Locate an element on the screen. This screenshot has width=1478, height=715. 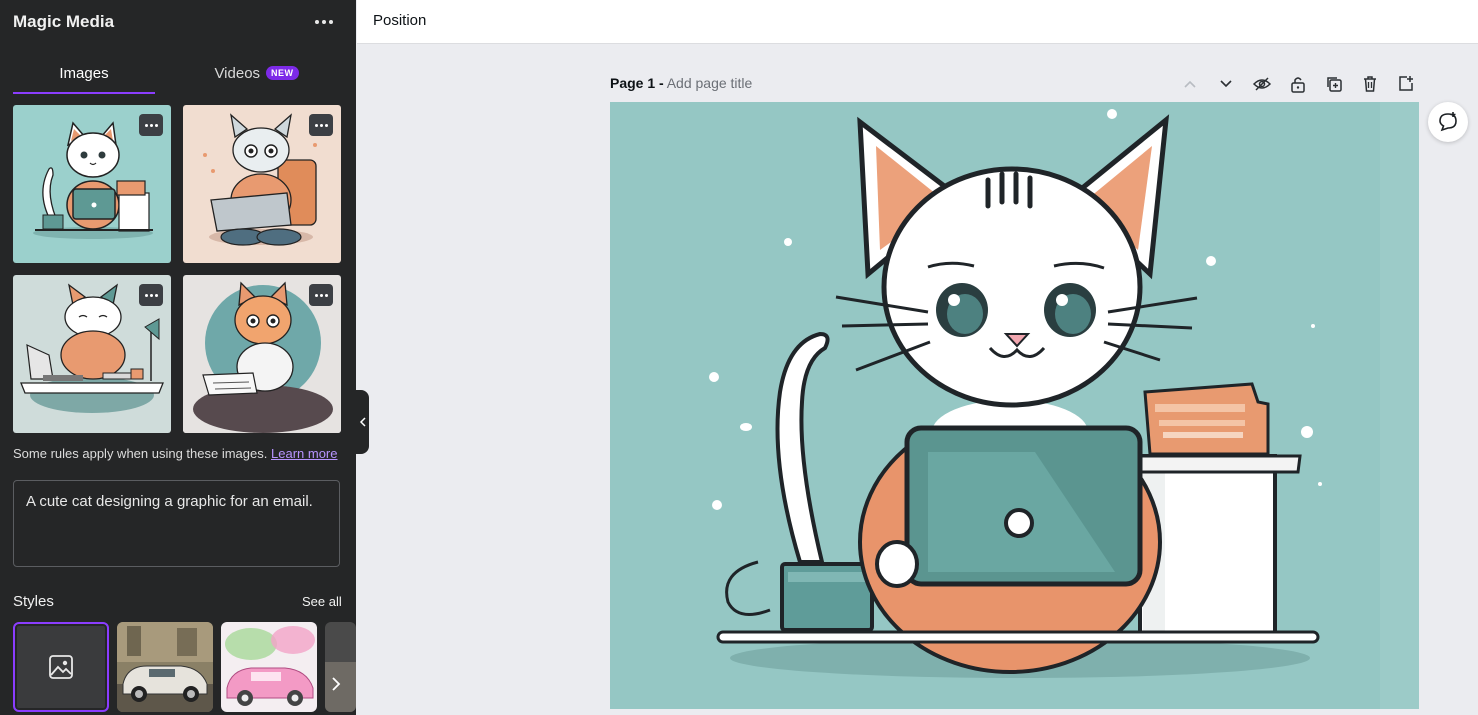
pink-car-illustration is located at coordinates (269, 667).